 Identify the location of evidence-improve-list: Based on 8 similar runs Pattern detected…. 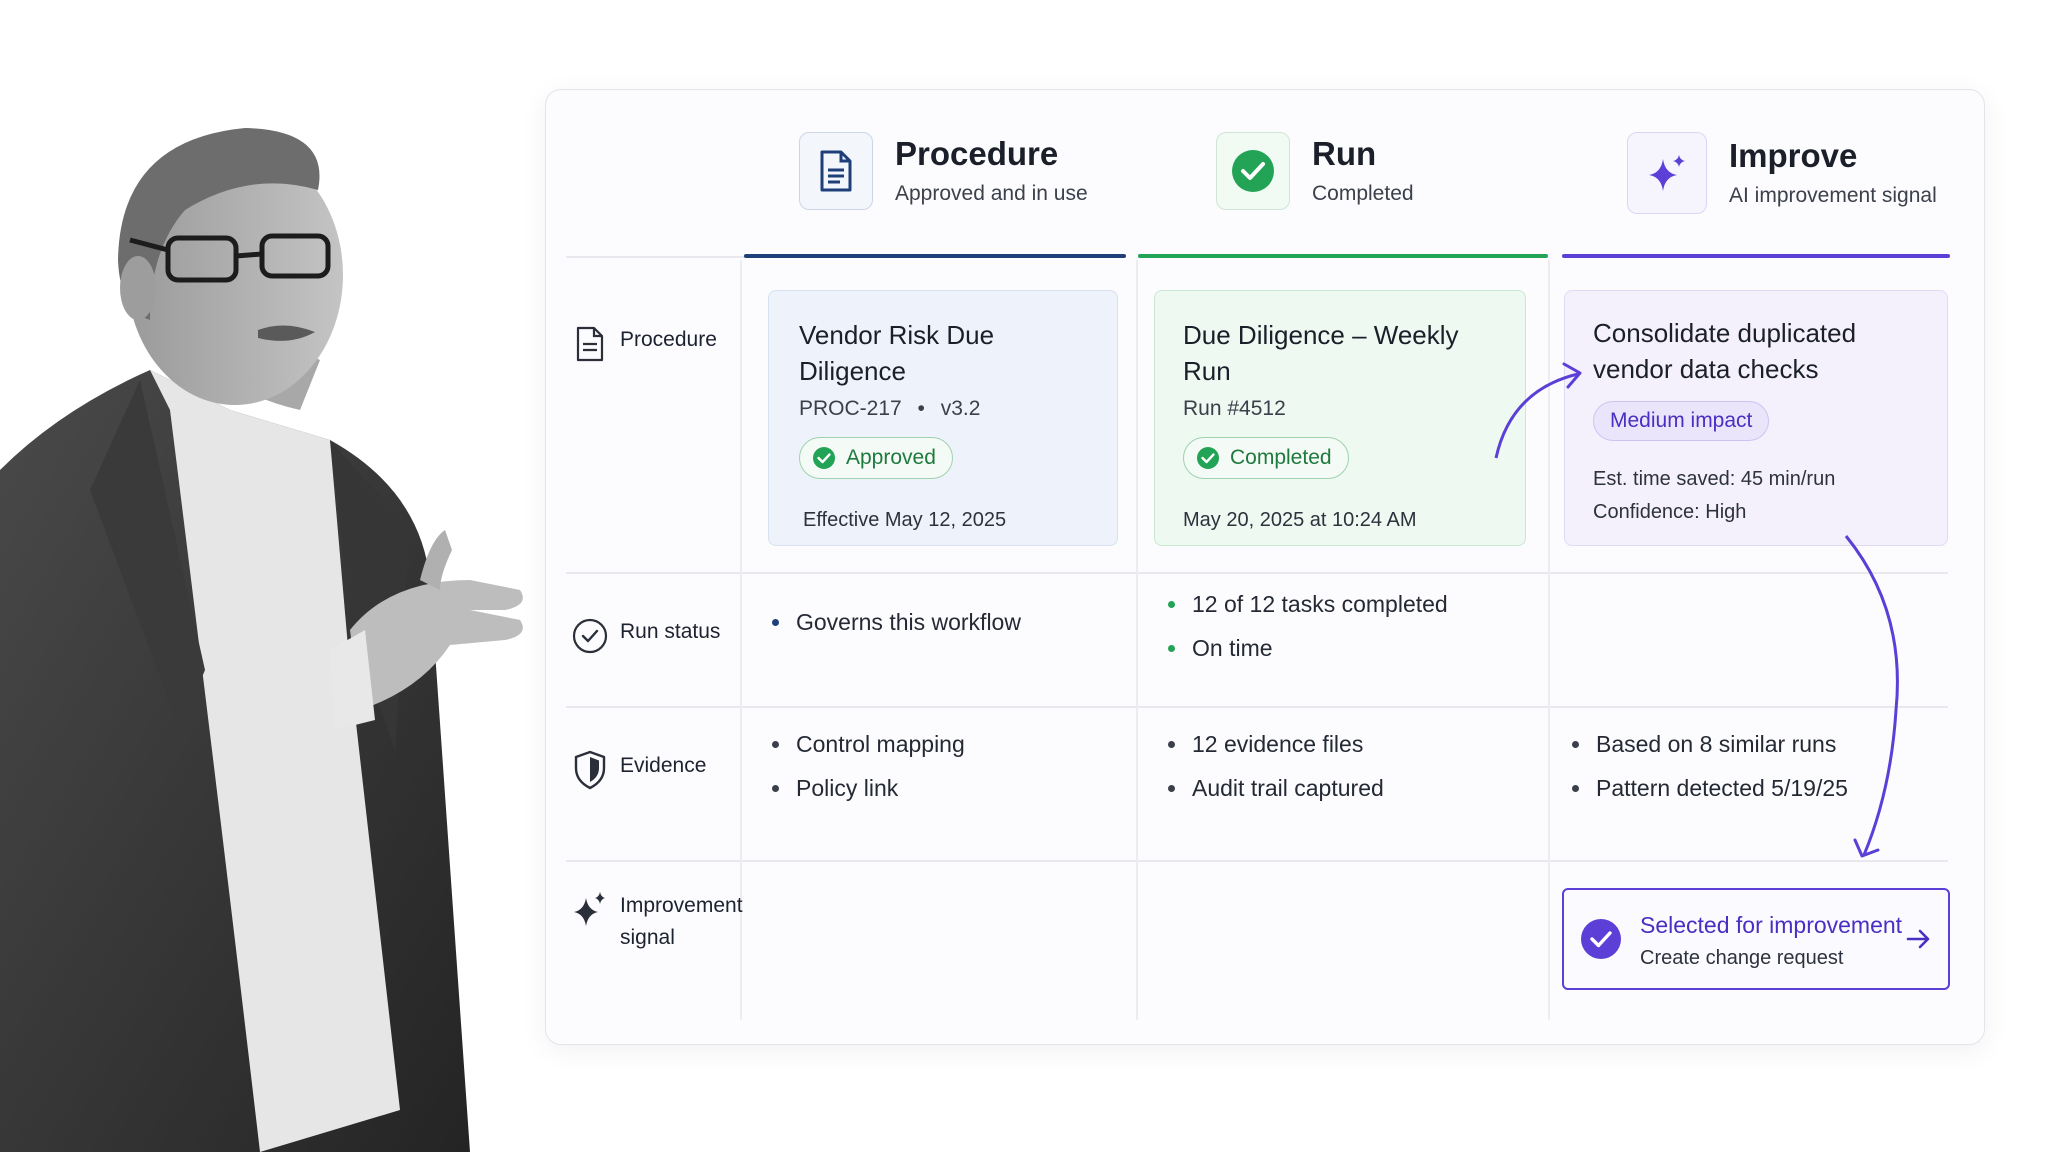
(1709, 766).